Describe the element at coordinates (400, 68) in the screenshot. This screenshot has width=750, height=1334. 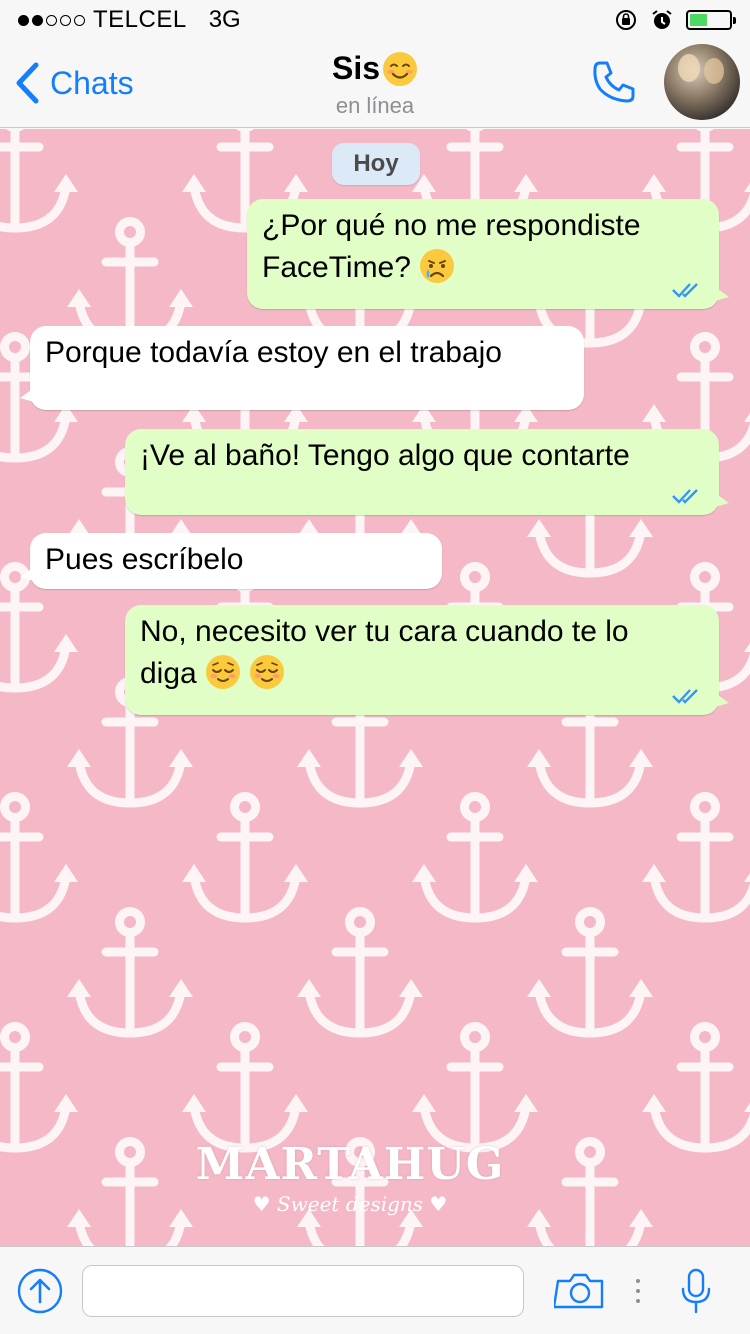
I see `smiling-face-icon` at that location.